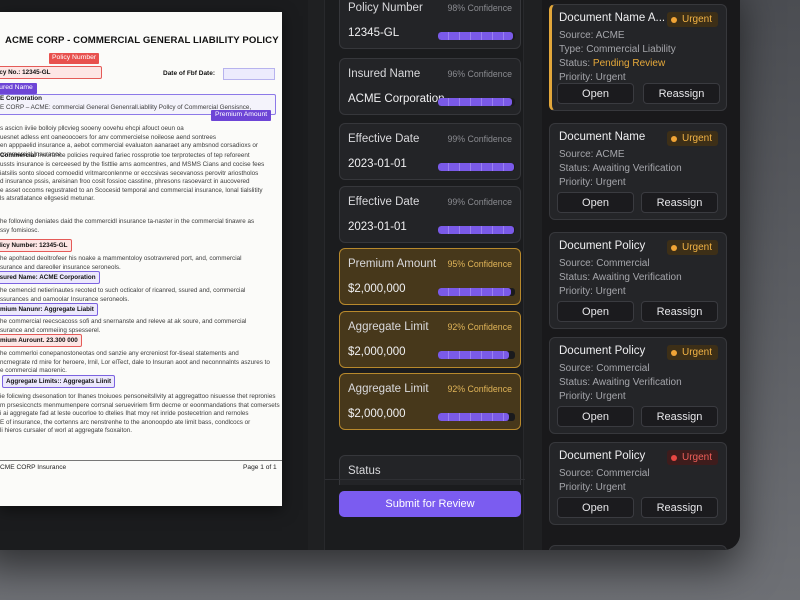  I want to click on document-text-line: ssy fomisiosc., so click(20, 230).